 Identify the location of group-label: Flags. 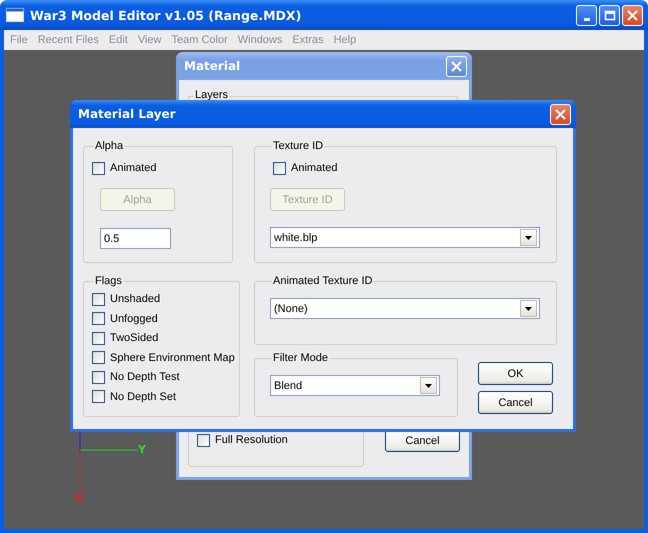
(108, 281).